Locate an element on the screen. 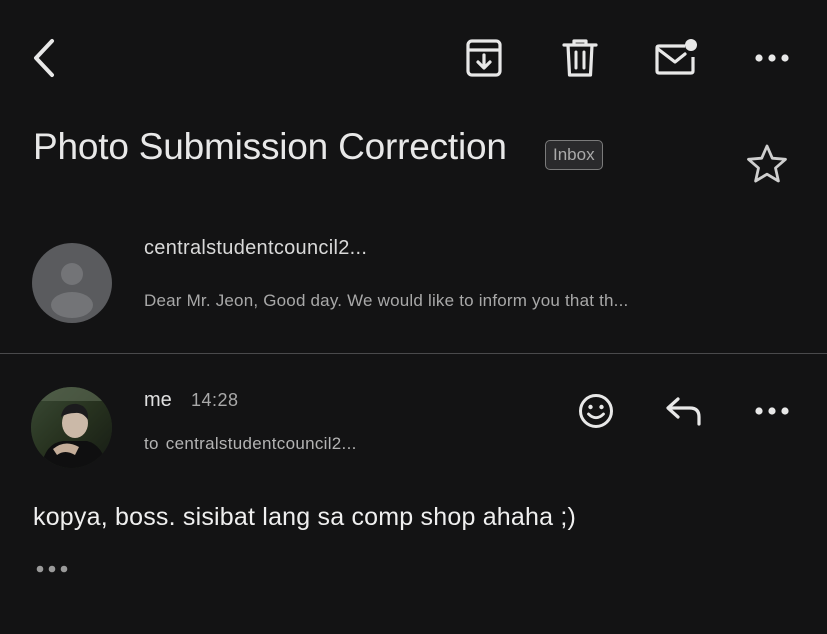 The height and width of the screenshot is (634, 827). person-placeholder-icon is located at coordinates (72, 290).